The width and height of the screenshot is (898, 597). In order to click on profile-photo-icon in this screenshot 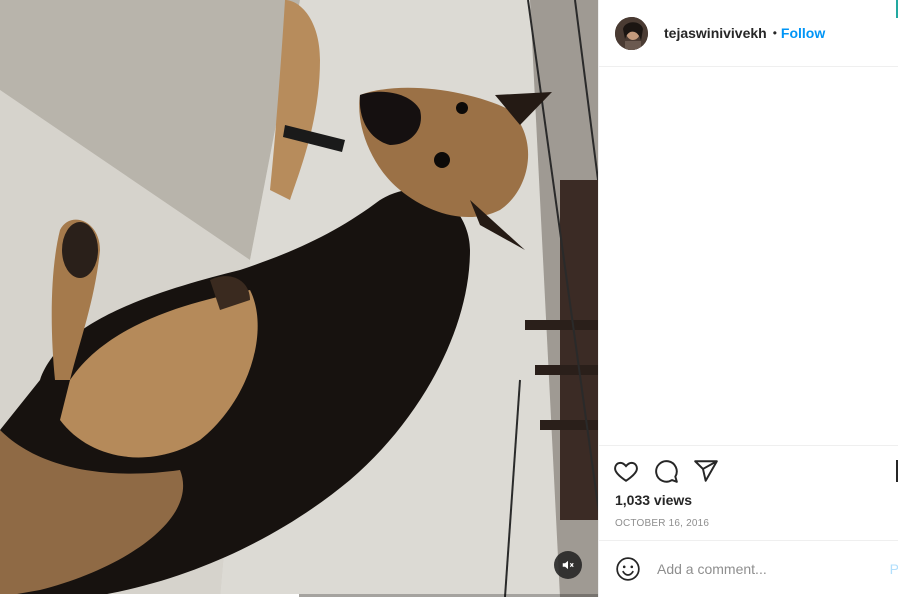, I will do `click(631, 33)`.